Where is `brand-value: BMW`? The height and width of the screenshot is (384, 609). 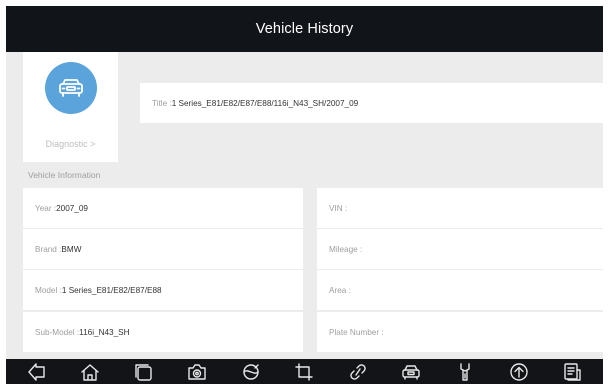
brand-value: BMW is located at coordinates (71, 249).